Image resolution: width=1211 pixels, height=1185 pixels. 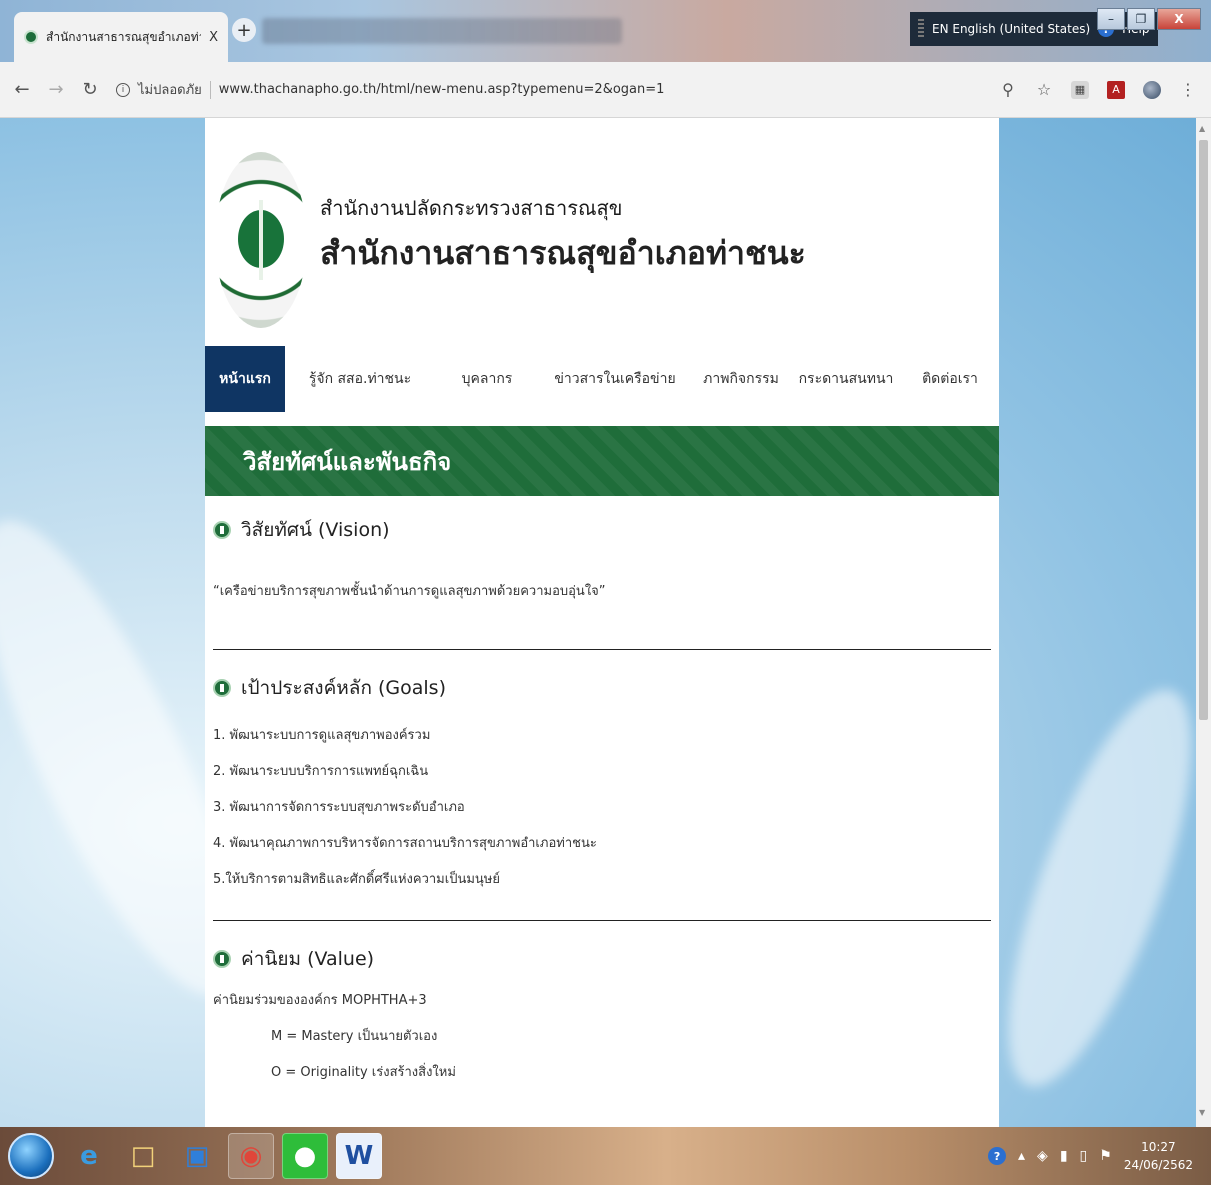 What do you see at coordinates (950, 379) in the screenshot?
I see `menu-item-contact: ติดต่อเรา` at bounding box center [950, 379].